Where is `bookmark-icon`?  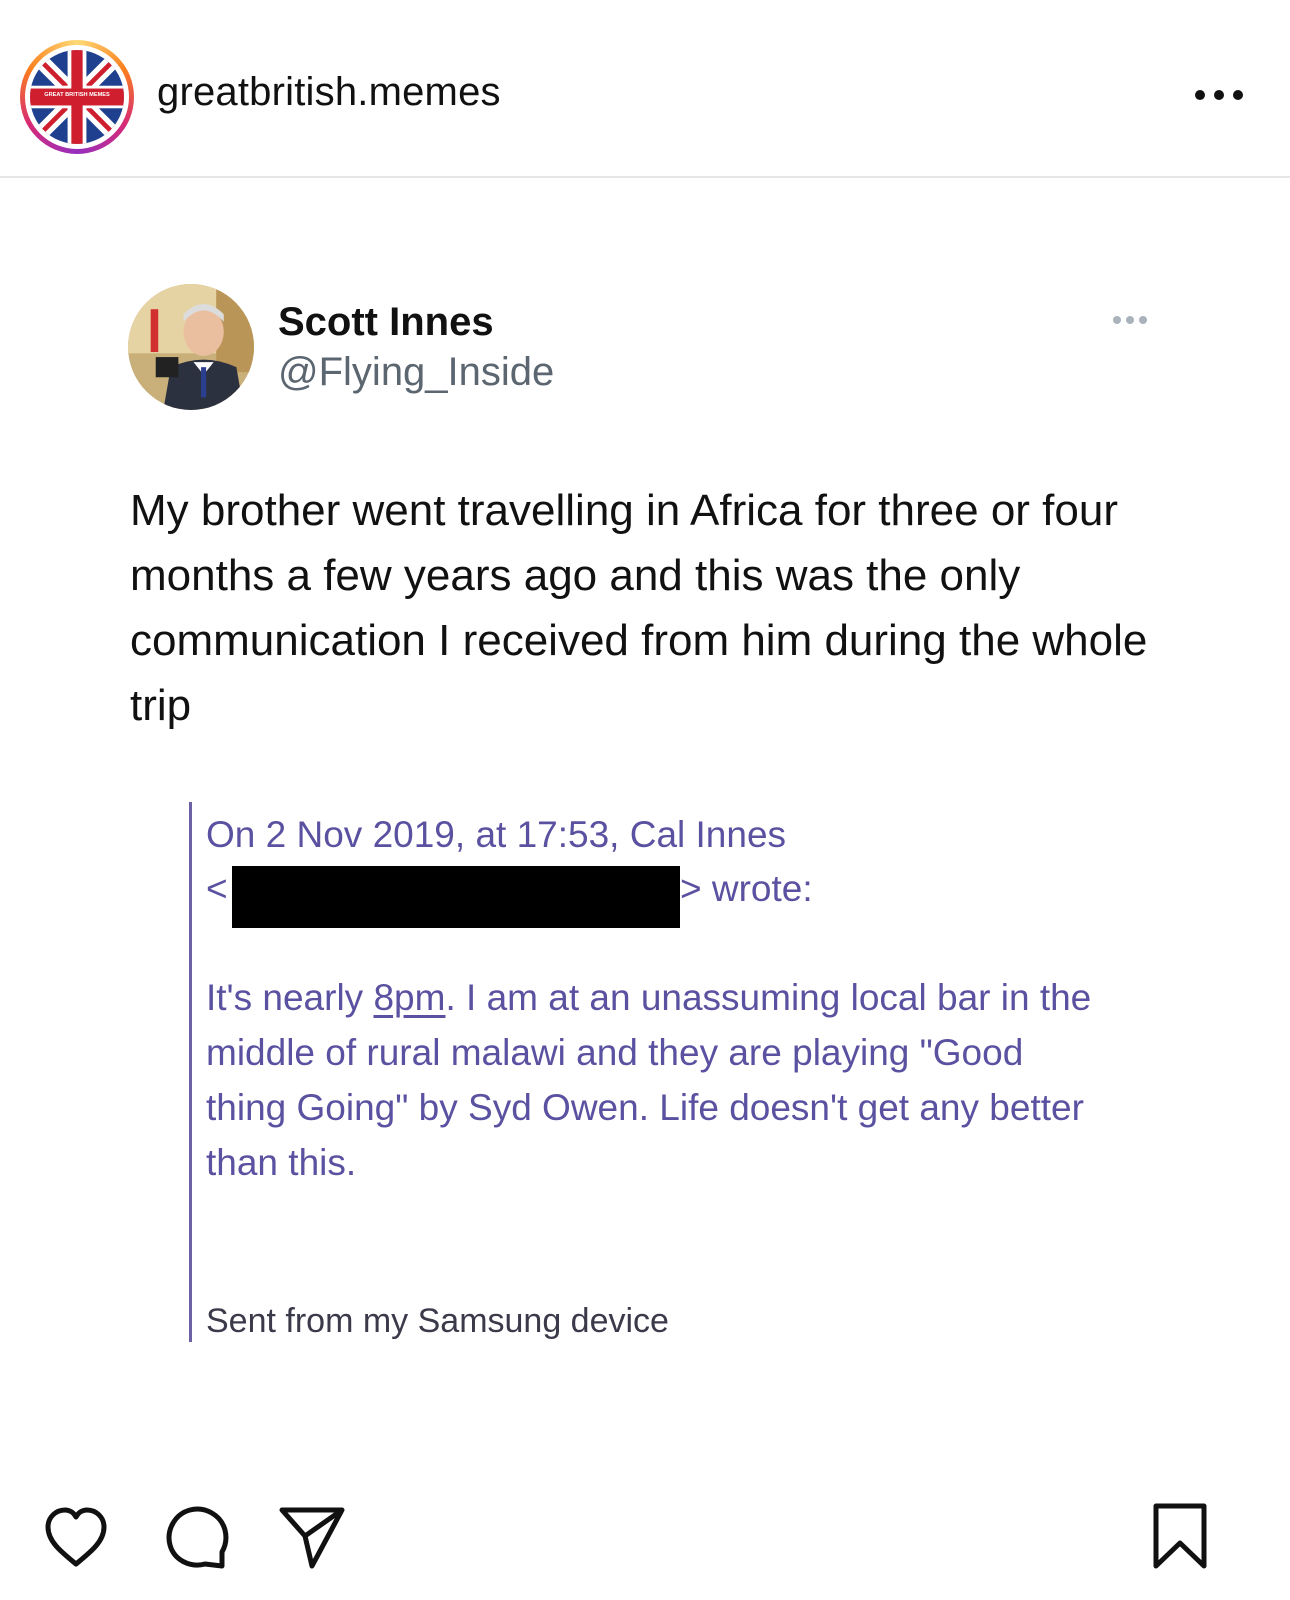 bookmark-icon is located at coordinates (1180, 1536).